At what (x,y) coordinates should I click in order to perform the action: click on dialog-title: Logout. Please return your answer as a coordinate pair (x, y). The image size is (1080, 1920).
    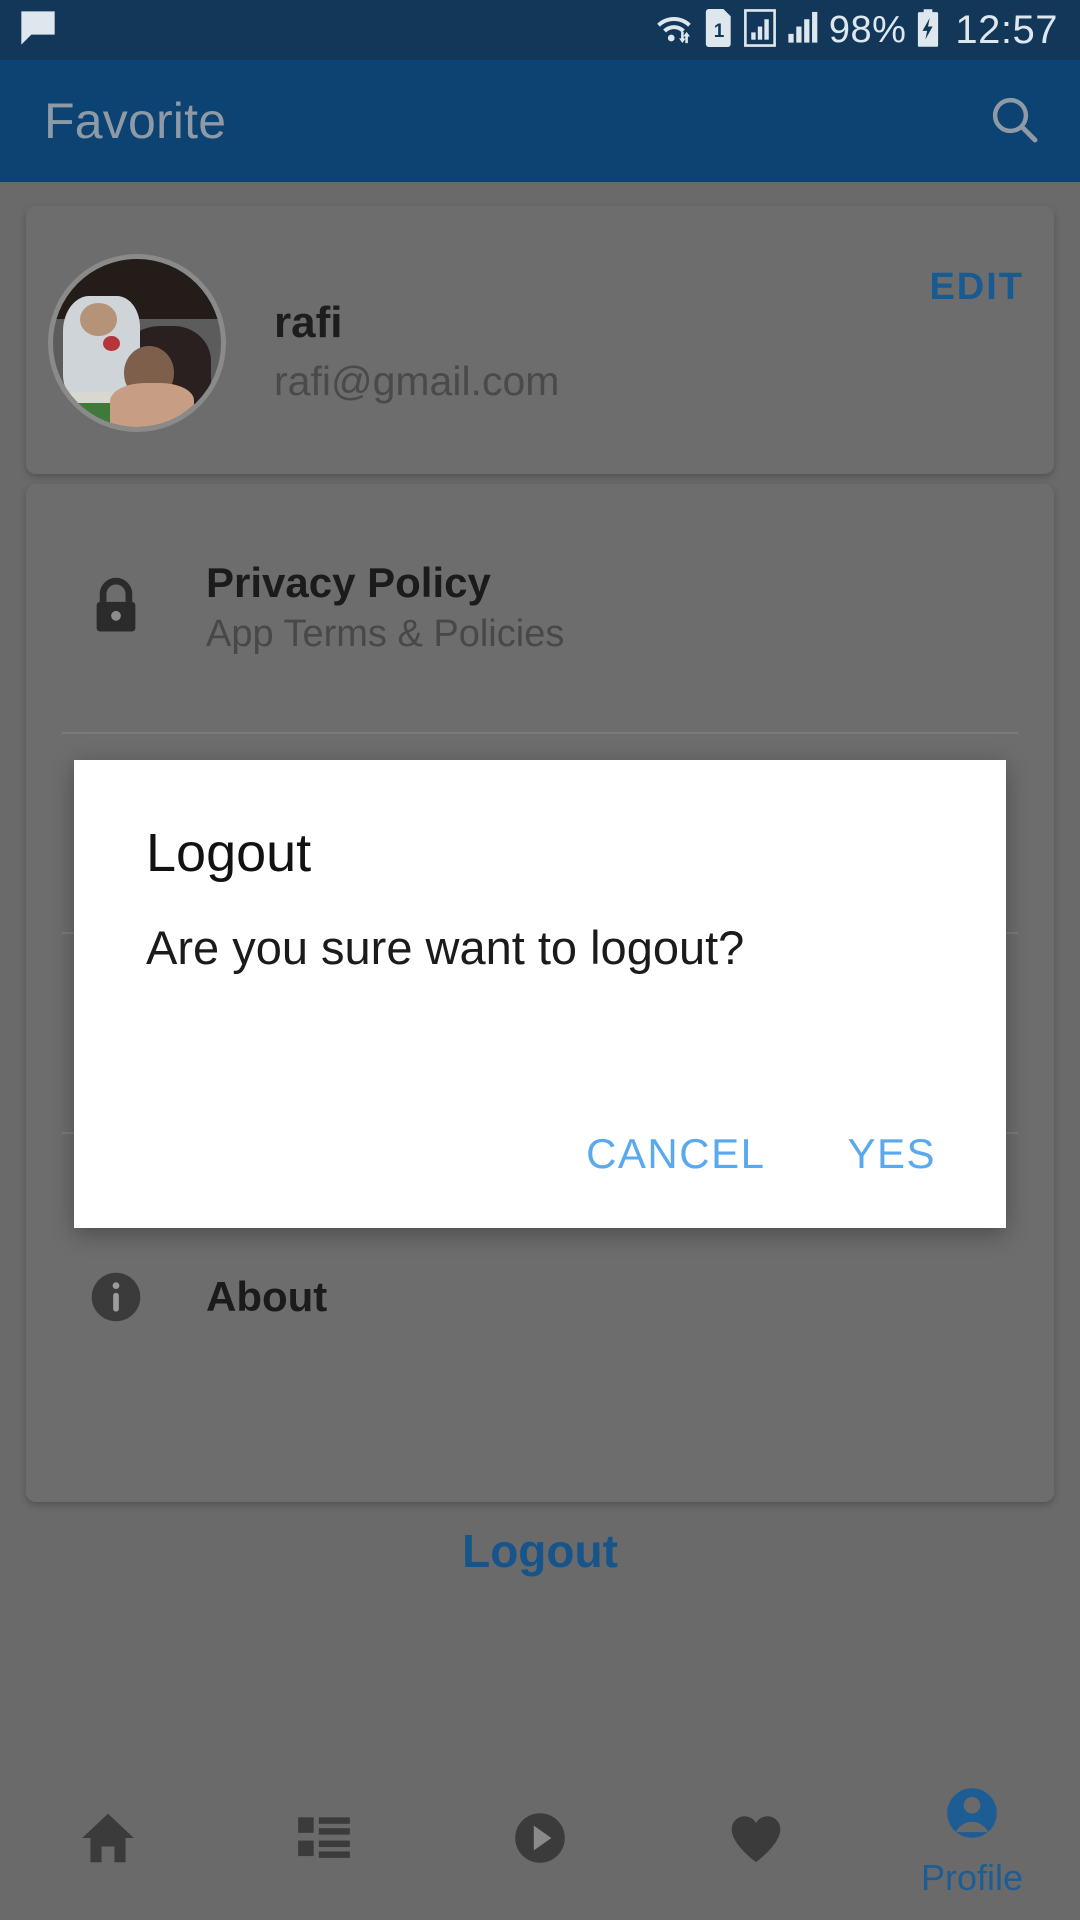
    Looking at the image, I should click on (229, 853).